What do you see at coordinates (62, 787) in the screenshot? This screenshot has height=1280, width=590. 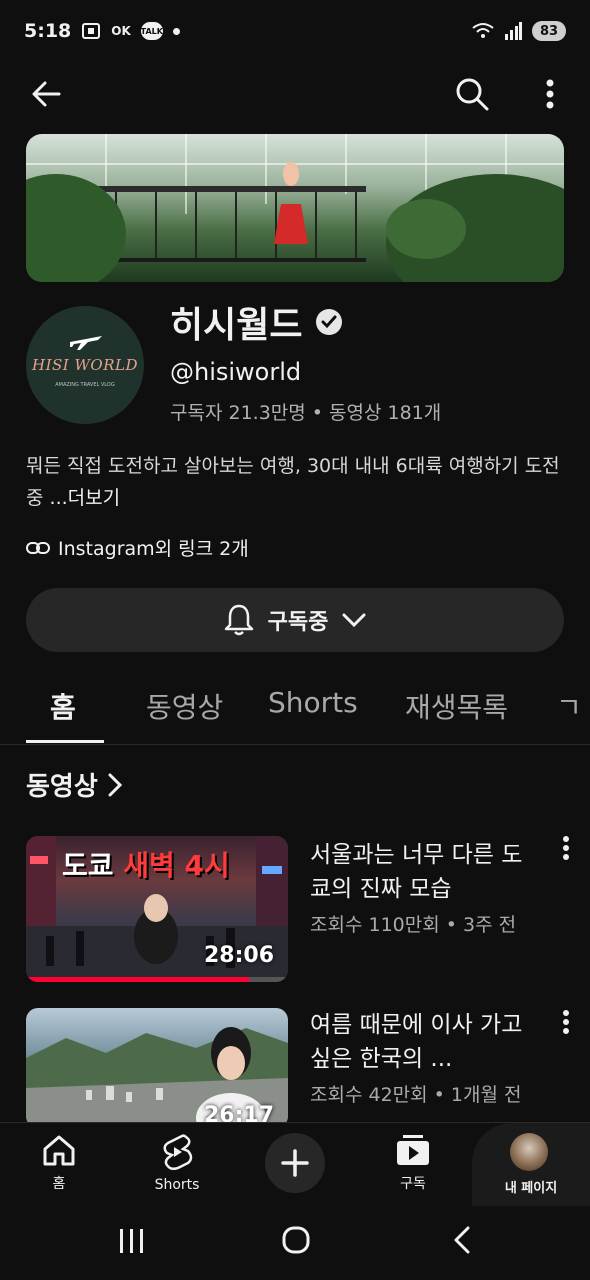 I see `section-title: 동영상` at bounding box center [62, 787].